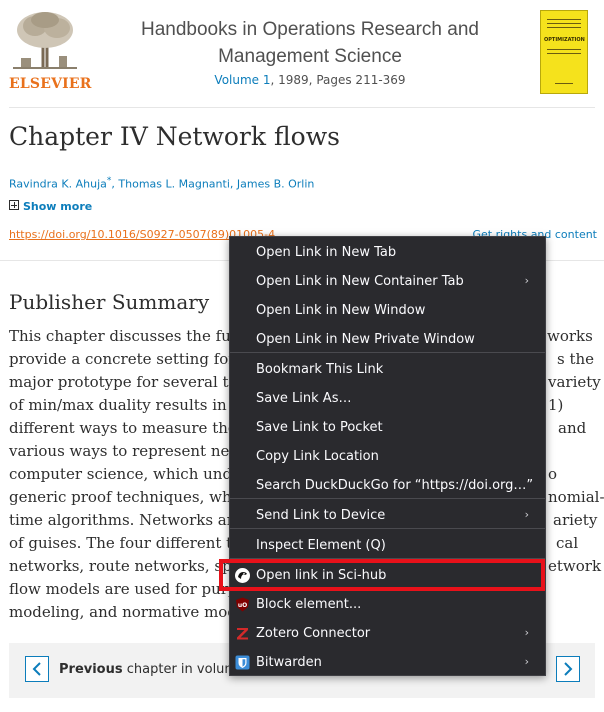 The width and height of the screenshot is (604, 712). What do you see at coordinates (564, 40) in the screenshot?
I see `cover-title: OPTIMIZATION` at bounding box center [564, 40].